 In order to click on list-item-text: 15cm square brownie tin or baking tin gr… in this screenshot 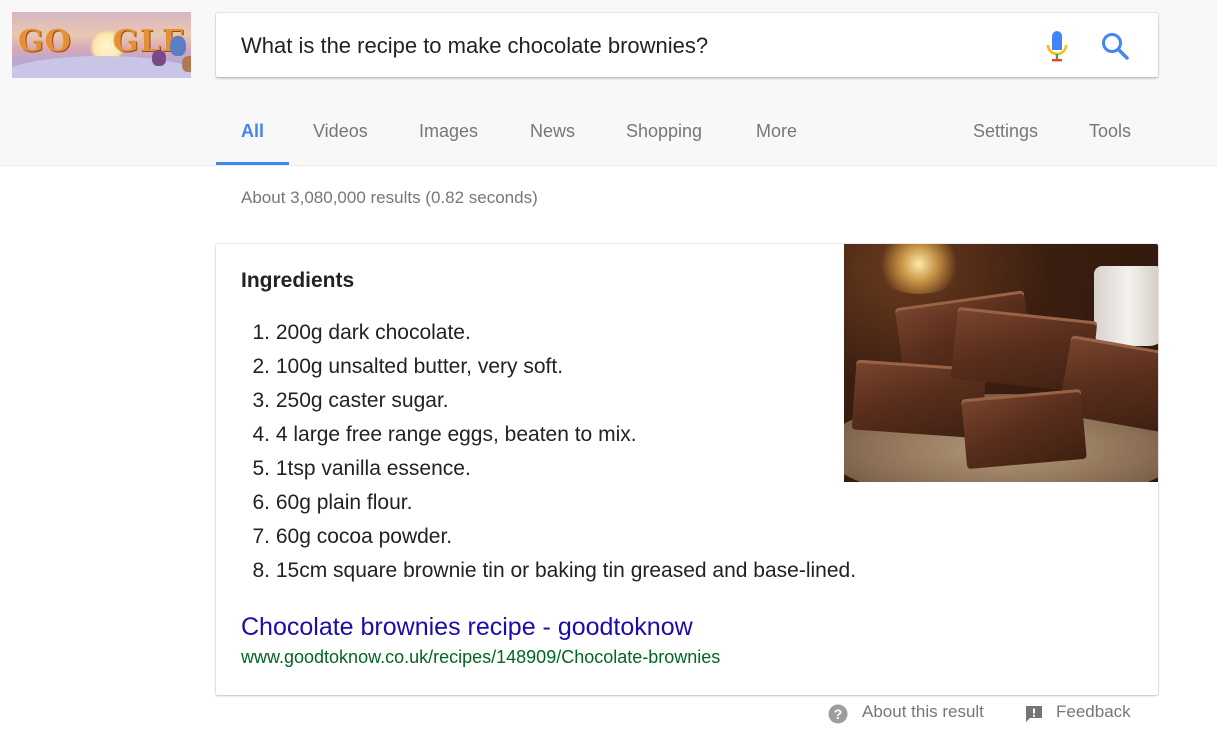, I will do `click(566, 570)`.